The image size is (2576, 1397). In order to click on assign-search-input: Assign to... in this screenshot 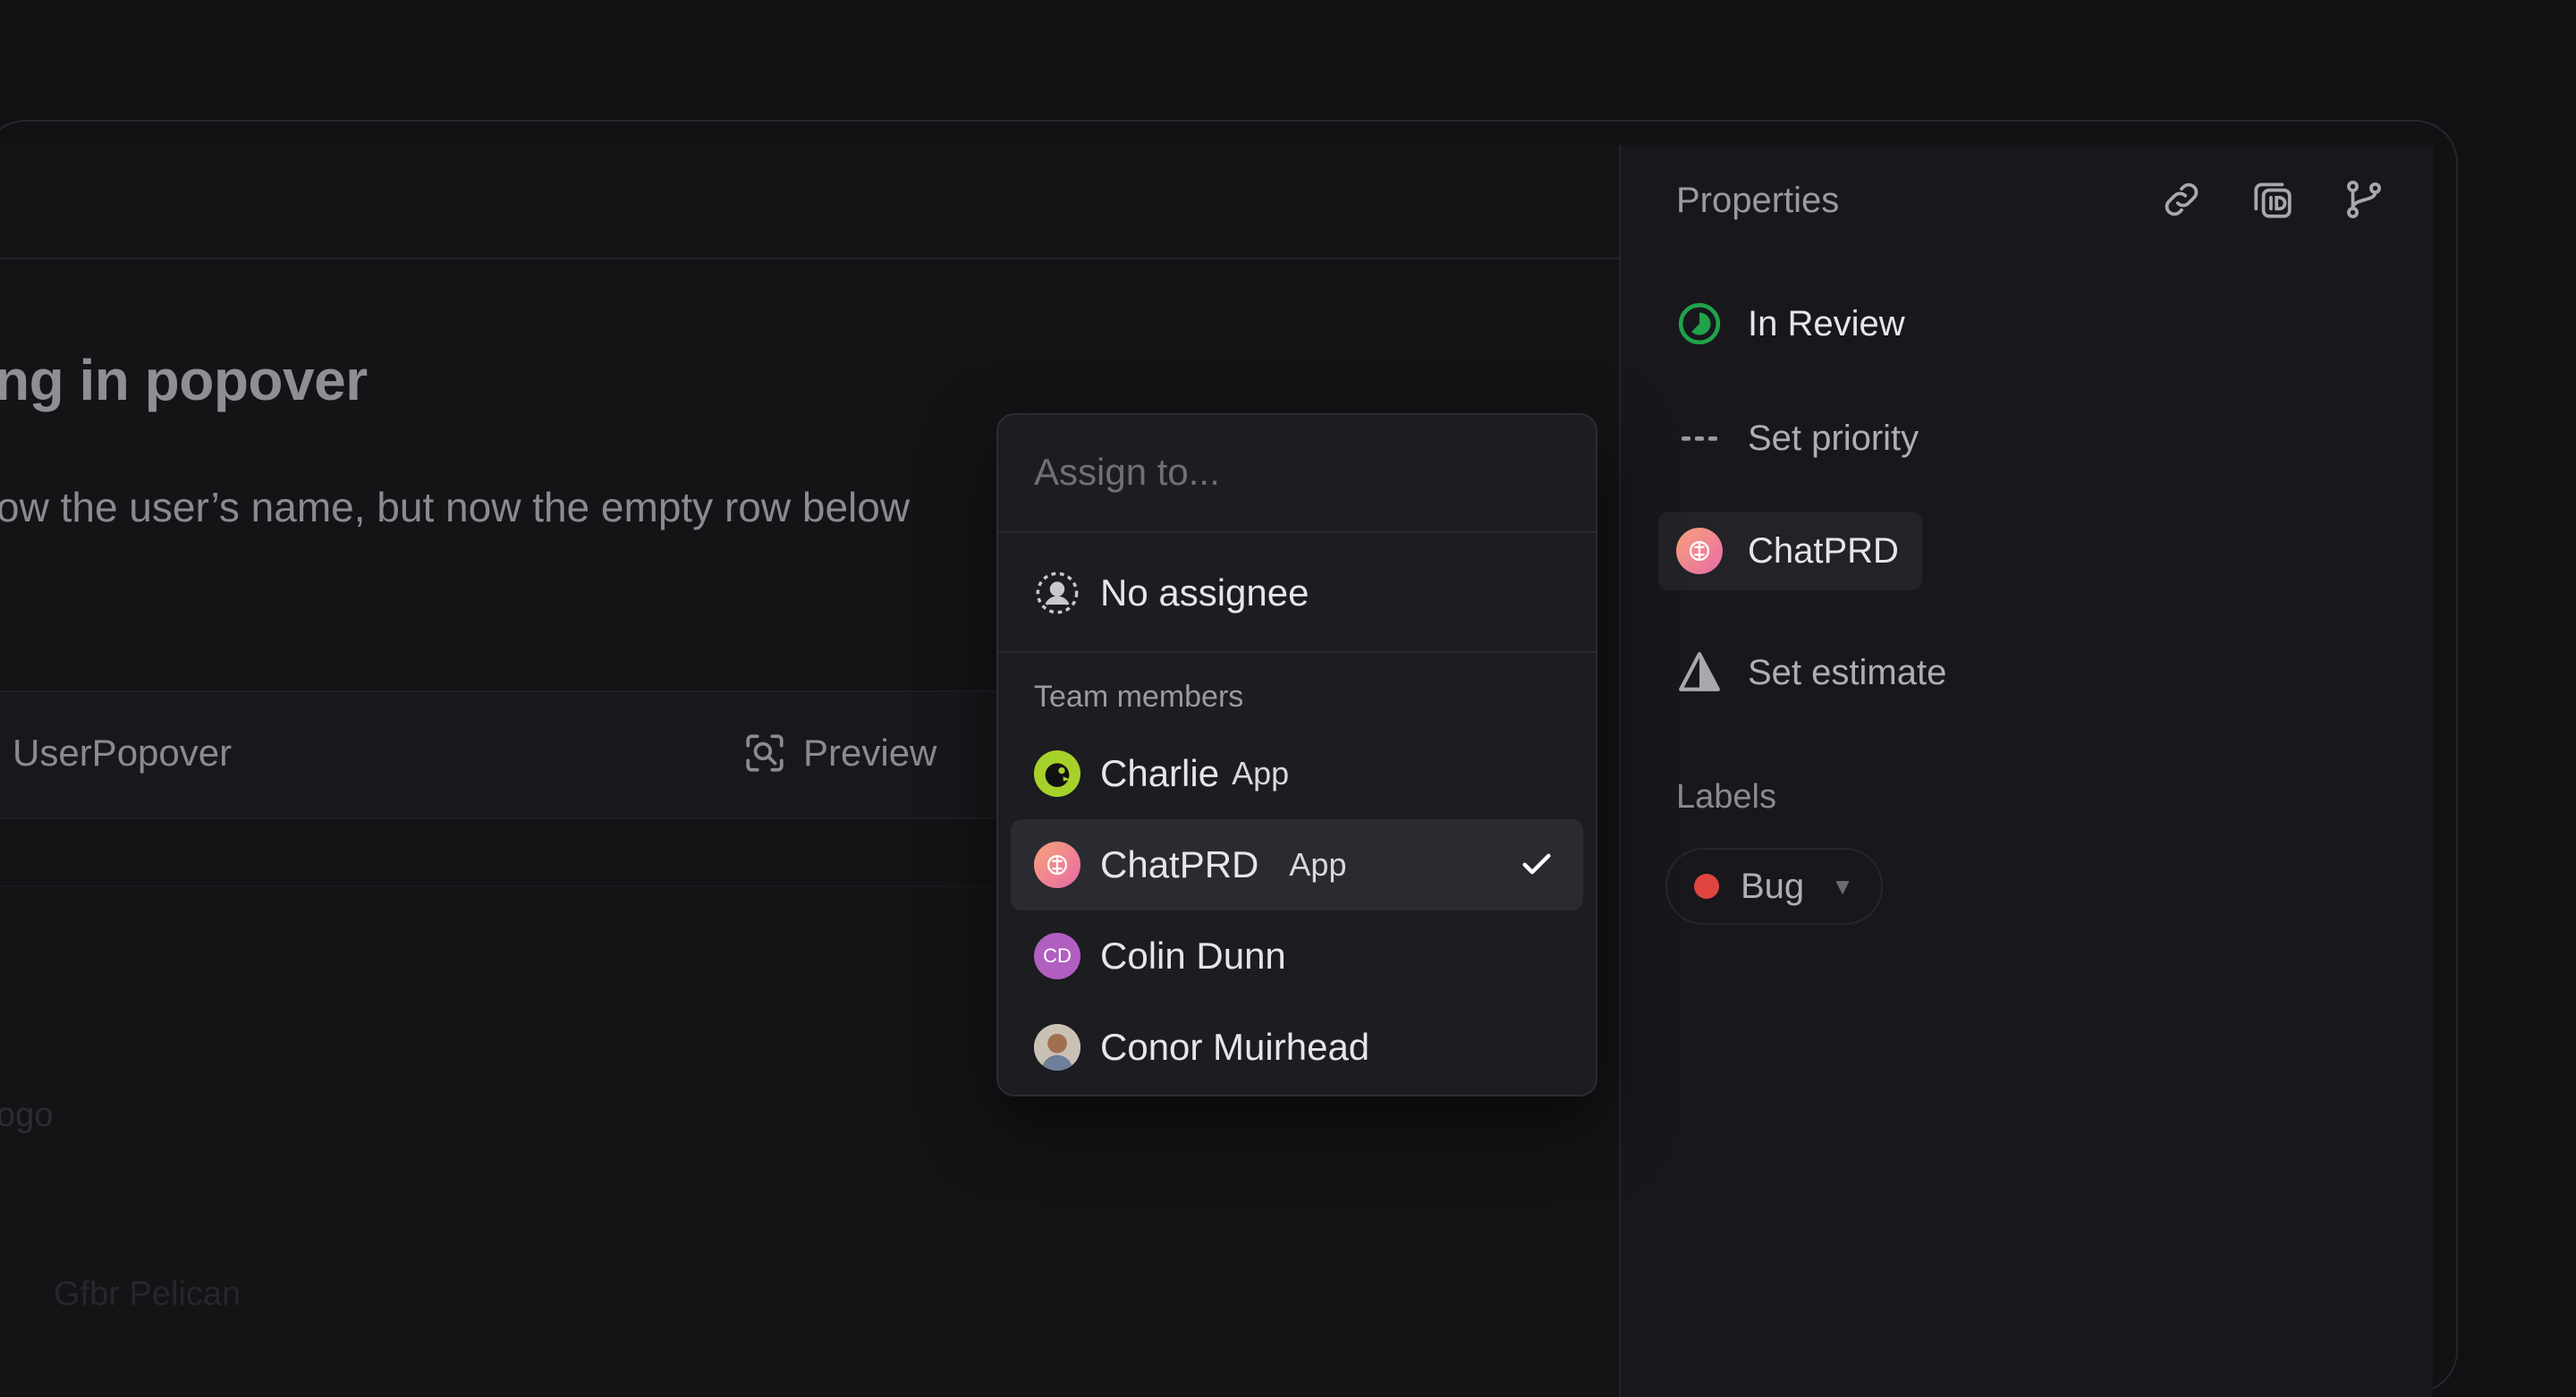, I will do `click(1127, 473)`.